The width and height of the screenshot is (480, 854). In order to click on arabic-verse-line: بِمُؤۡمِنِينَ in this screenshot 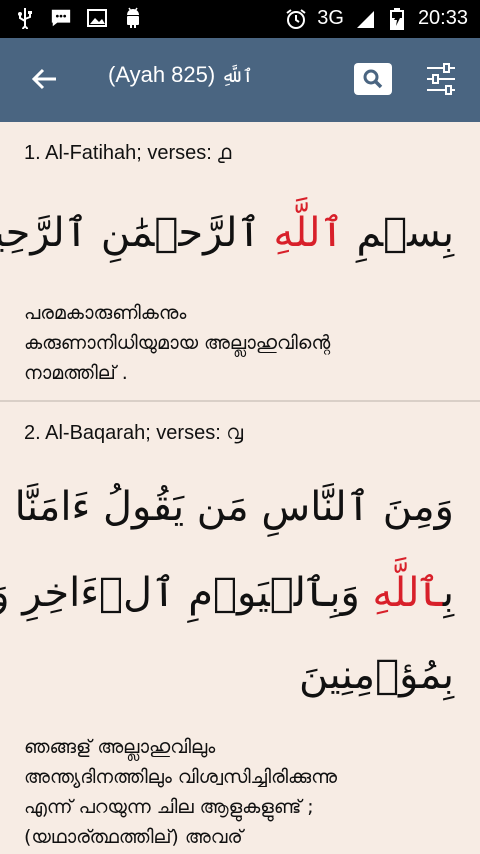, I will do `click(376, 675)`.